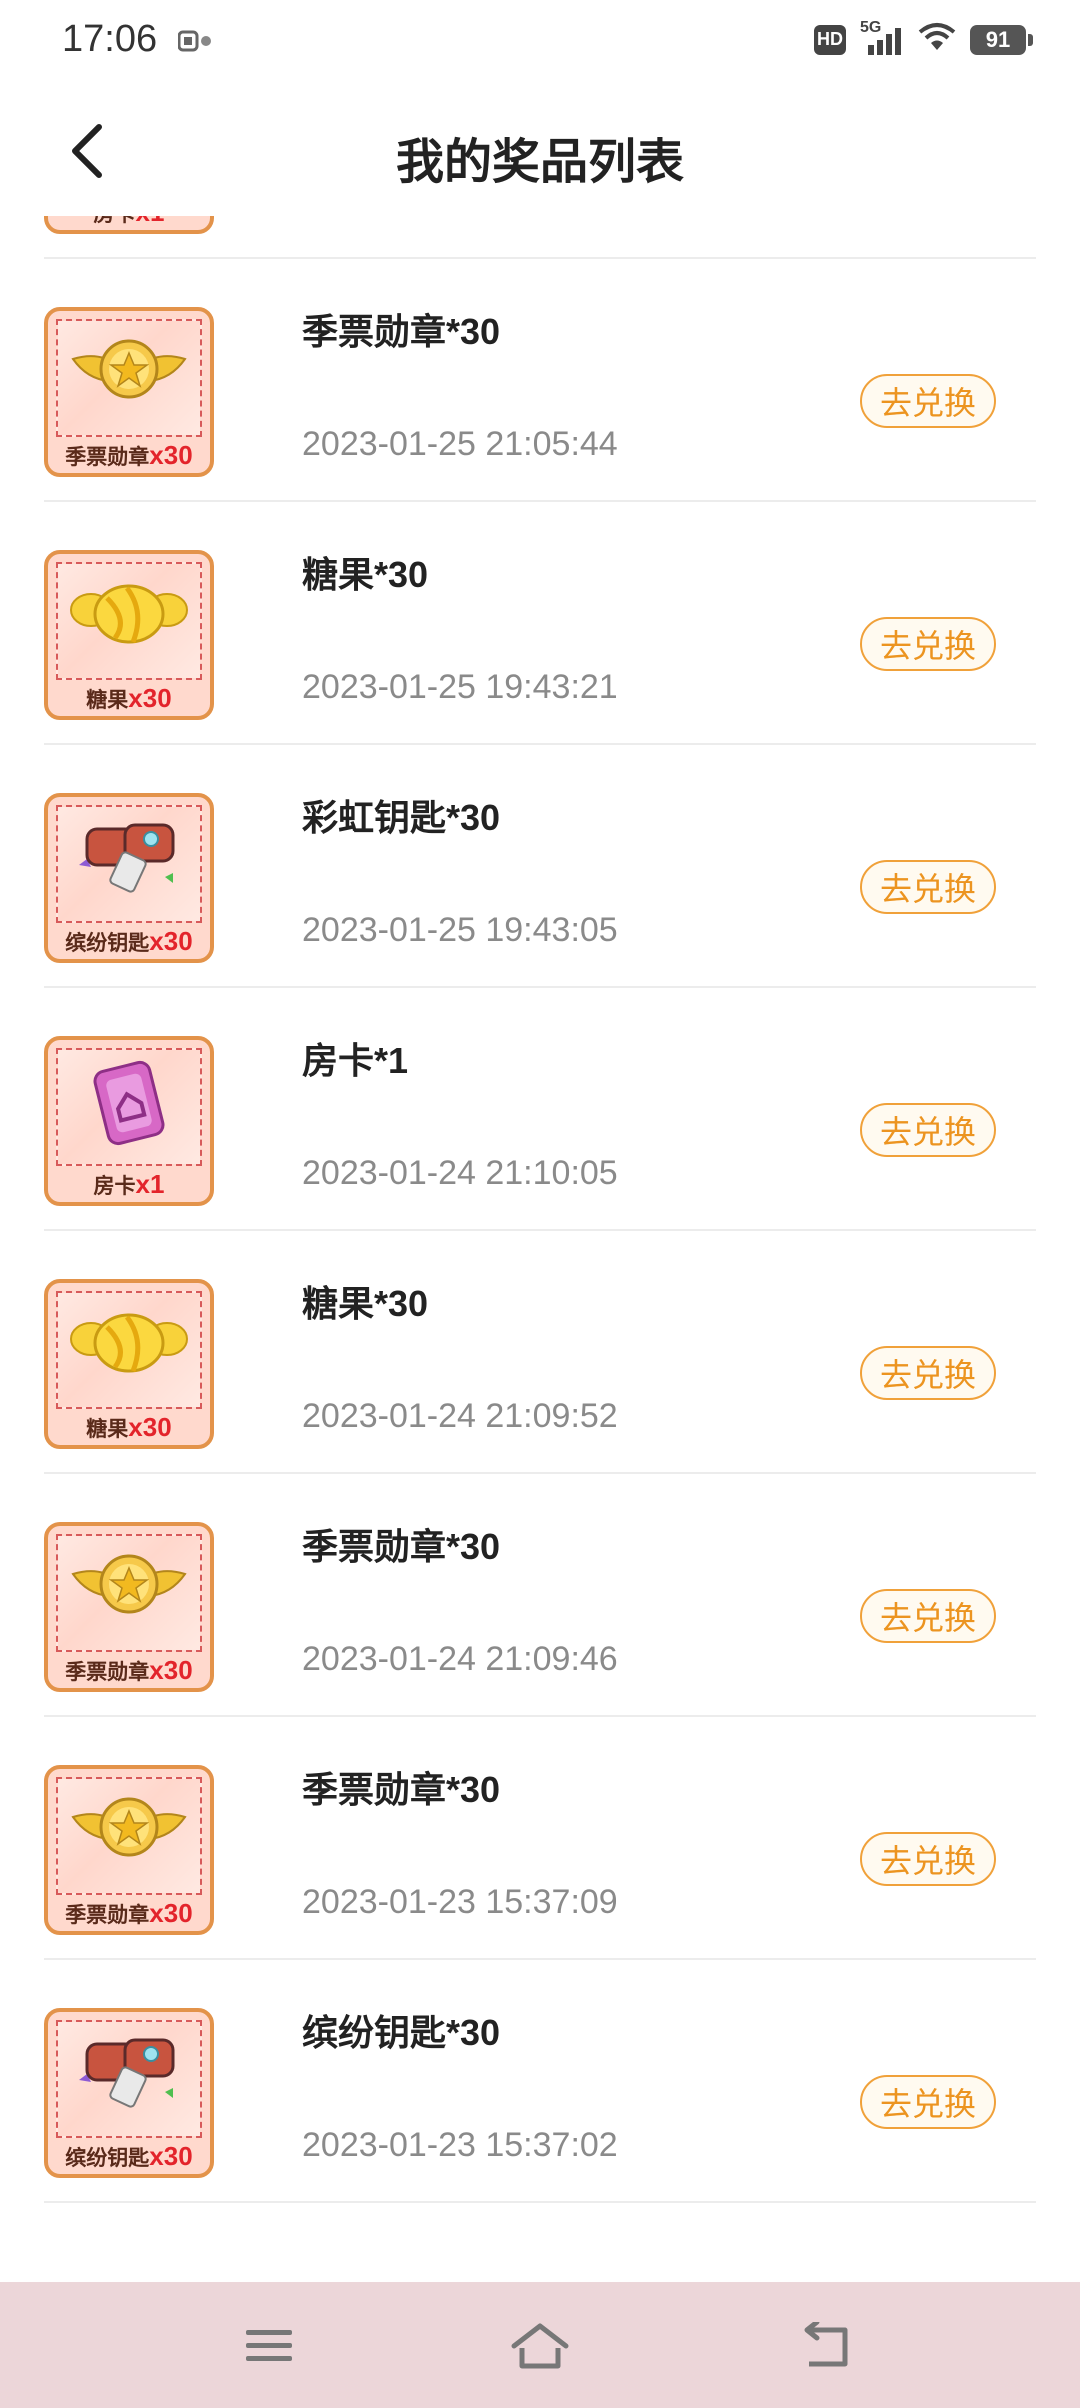 Image resolution: width=1080 pixels, height=2408 pixels. Describe the element at coordinates (460, 1173) in the screenshot. I see `prize-date: 2023-01-24 21:10:05` at that location.